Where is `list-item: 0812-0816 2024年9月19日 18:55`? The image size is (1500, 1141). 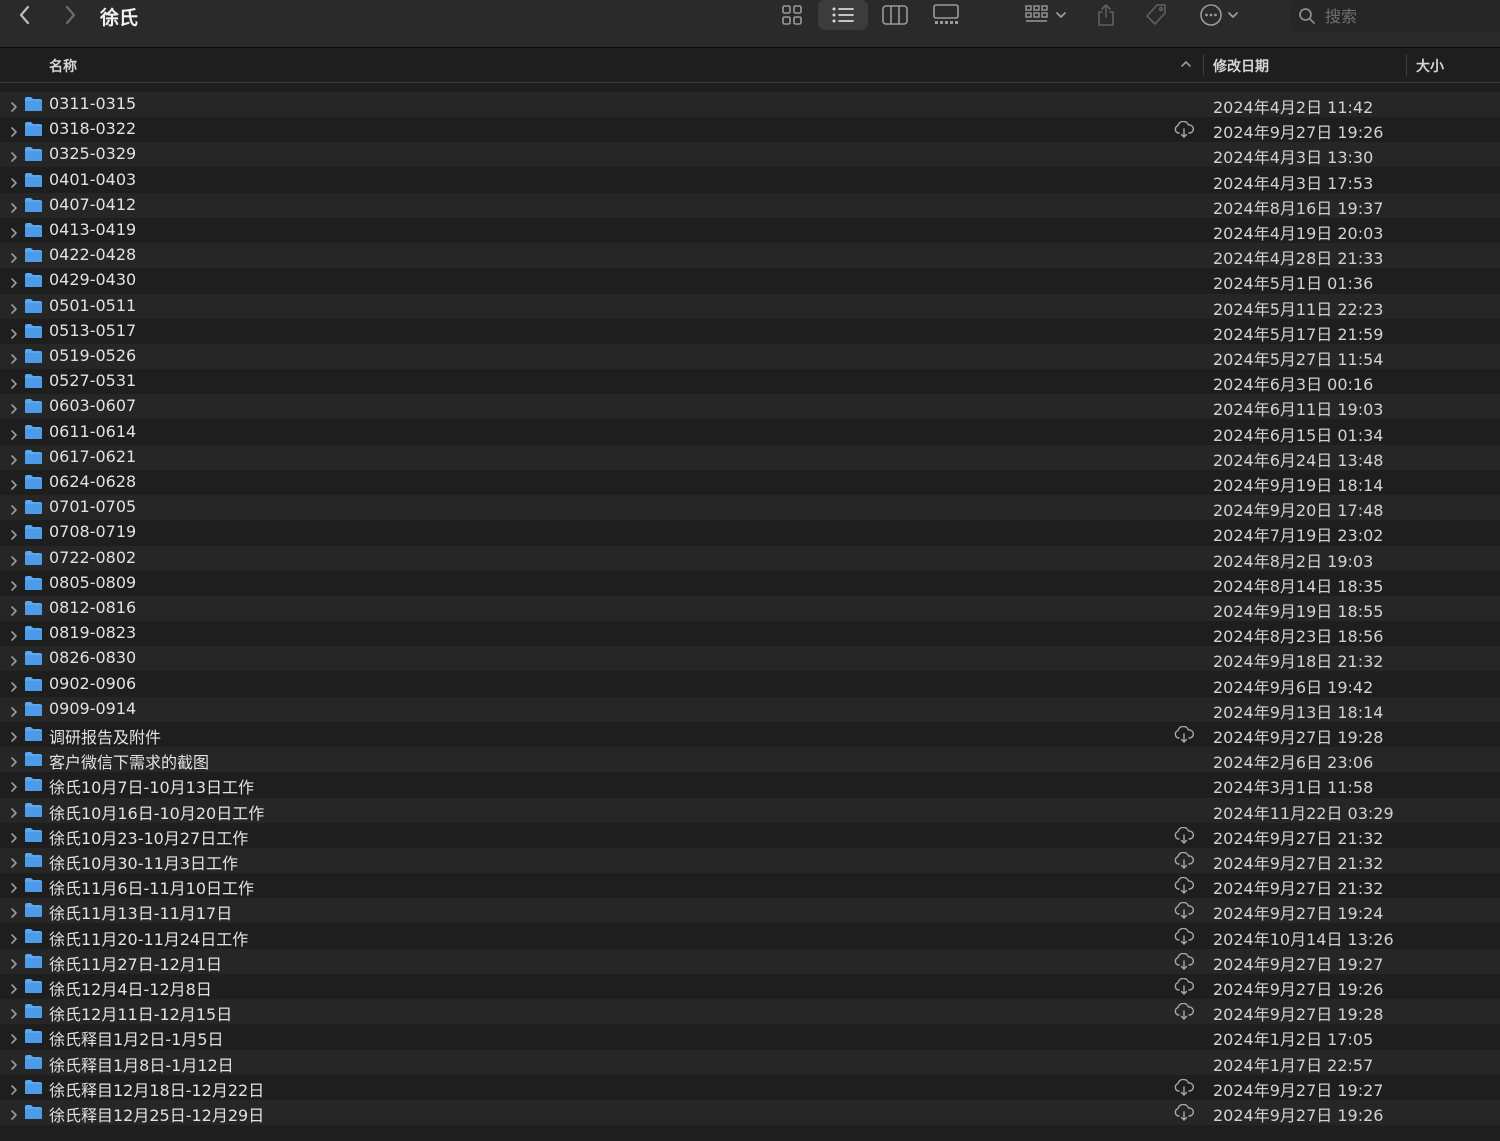
list-item: 0812-0816 2024年9月19日 18:55 is located at coordinates (750, 608).